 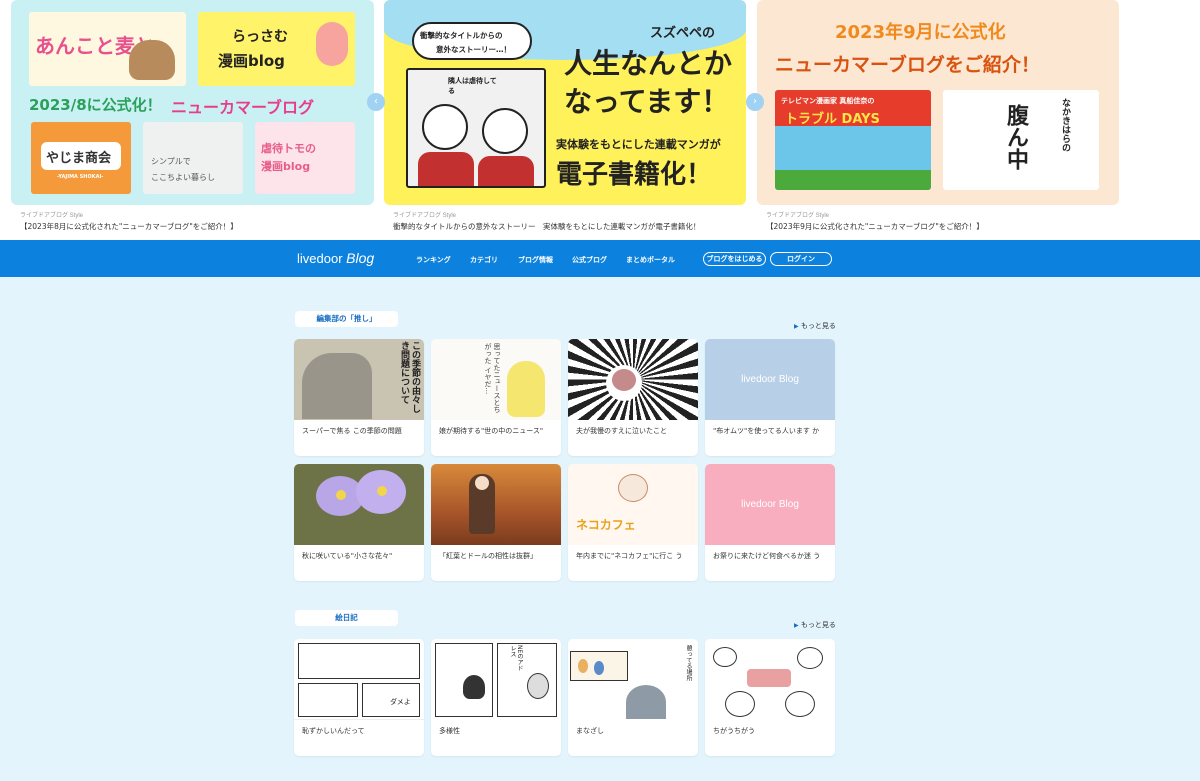 What do you see at coordinates (815, 326) in the screenshot?
I see `more-link-recommend: ▶ もっと見る` at bounding box center [815, 326].